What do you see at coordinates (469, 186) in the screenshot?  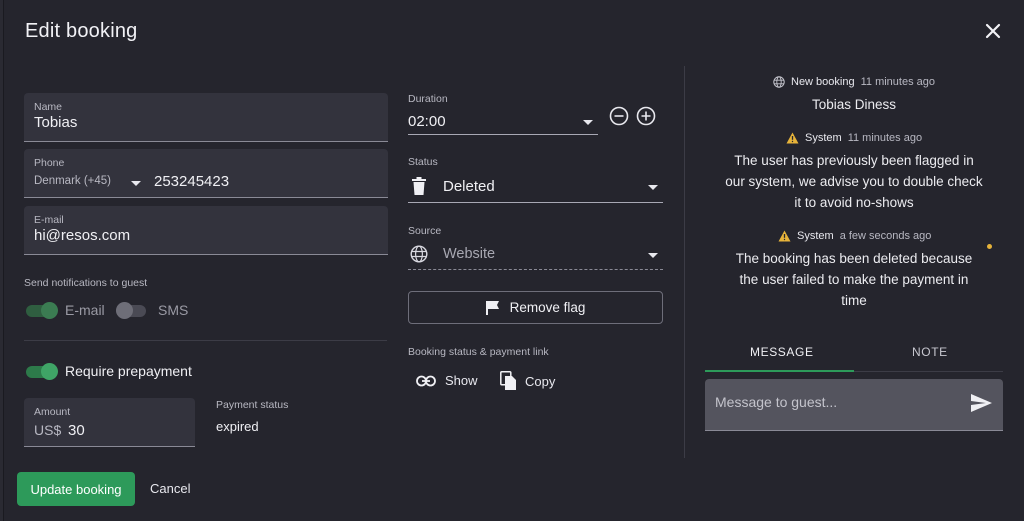 I see `status-value: Deleted` at bounding box center [469, 186].